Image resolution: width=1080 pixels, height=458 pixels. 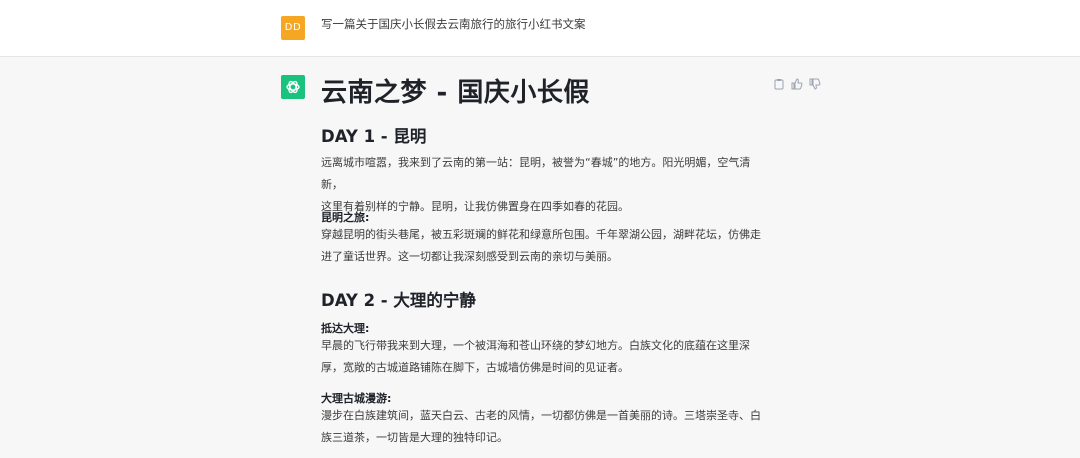 I want to click on openai-logo-icon, so click(x=293, y=87).